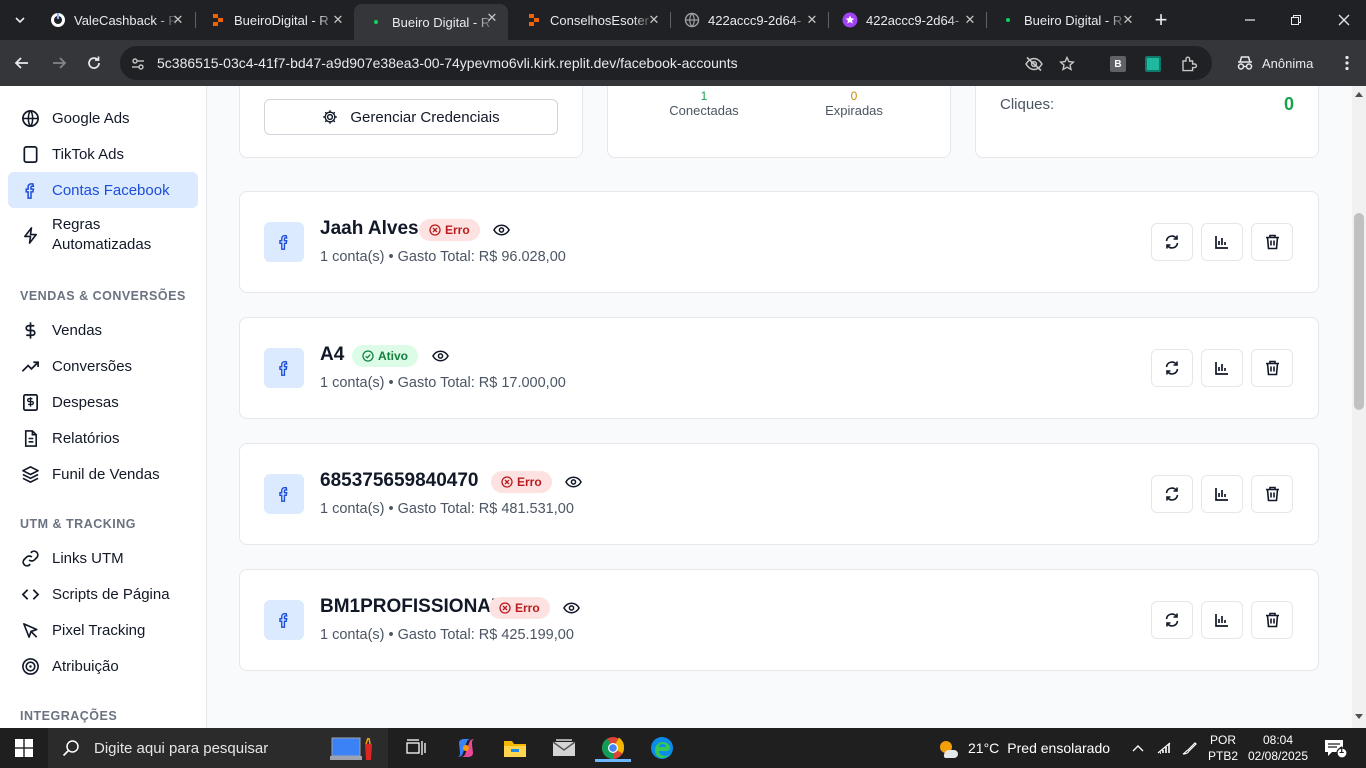  I want to click on browser-tab: BueiroDigital - R ✕, so click(275, 20).